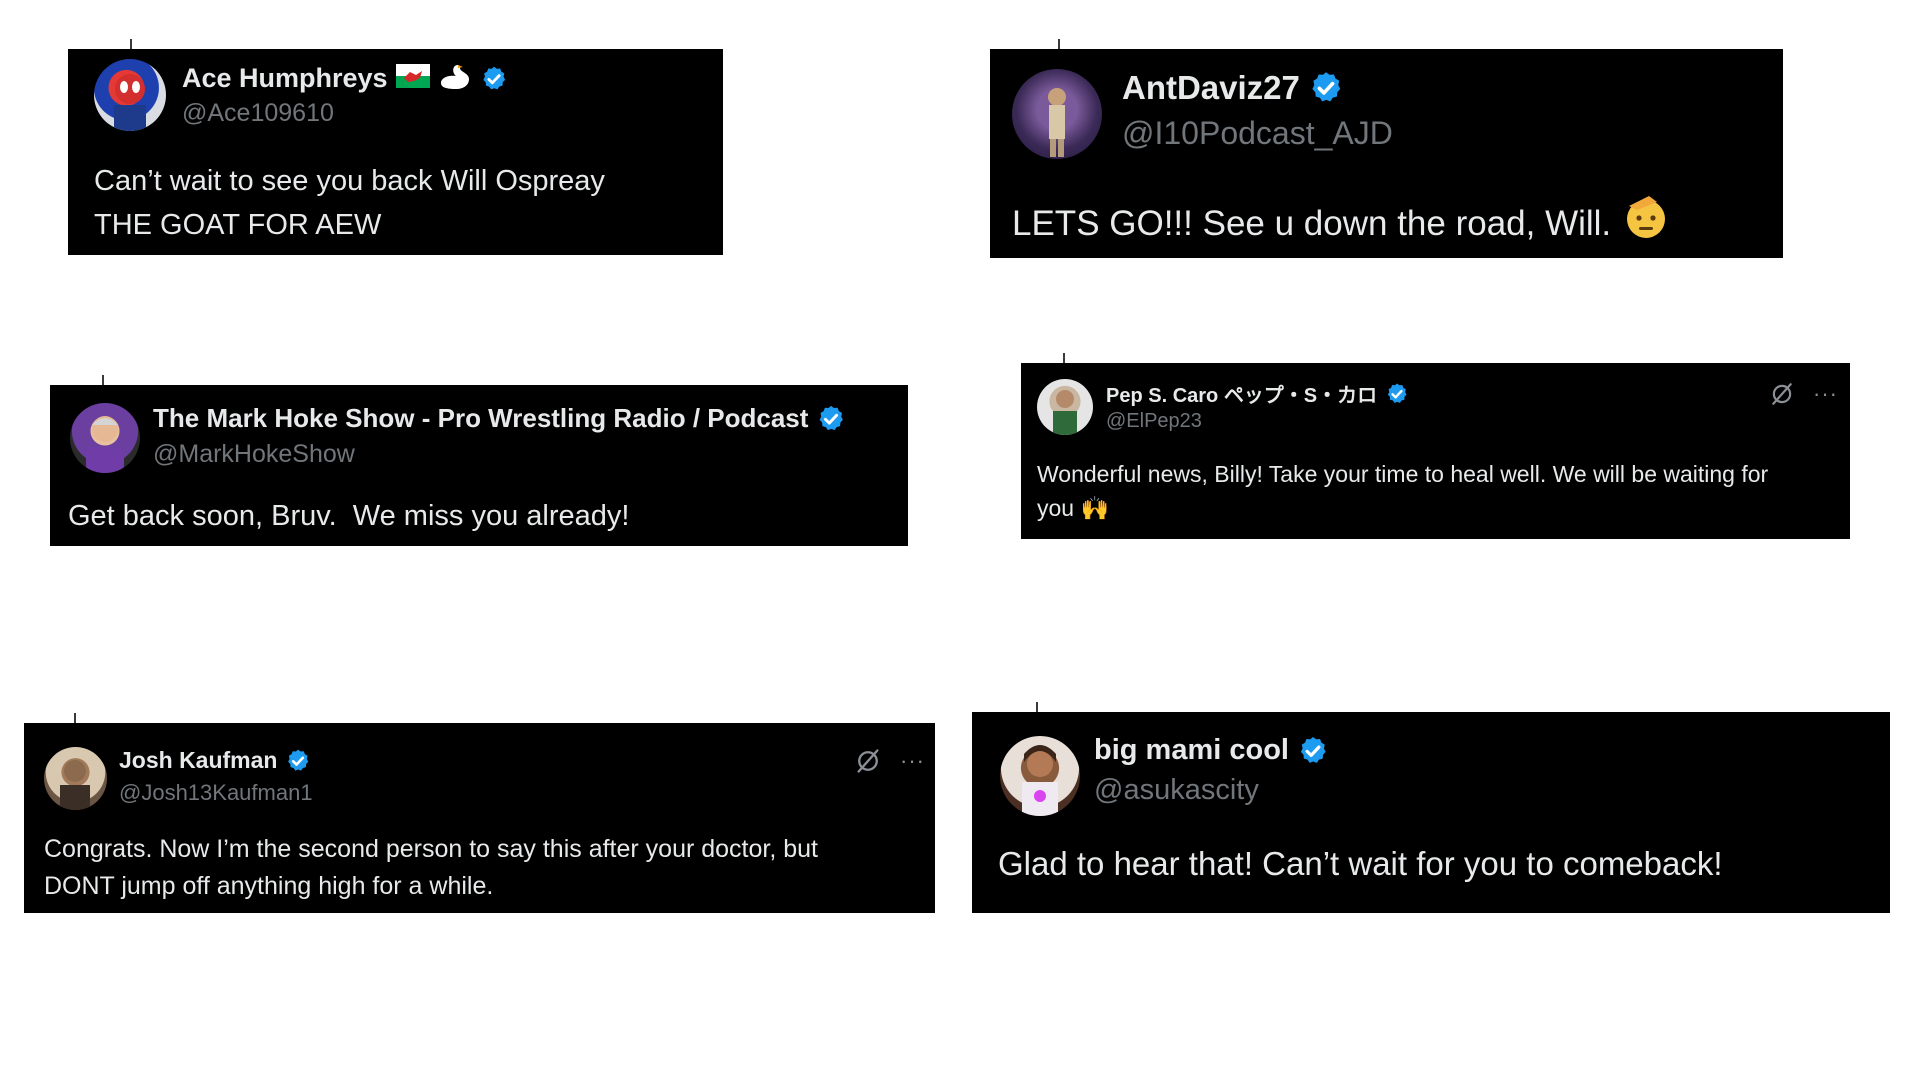 The width and height of the screenshot is (1920, 1079). Describe the element at coordinates (349, 181) in the screenshot. I see `tweet-text: Can’t wait to see you back Will Ospreay` at that location.